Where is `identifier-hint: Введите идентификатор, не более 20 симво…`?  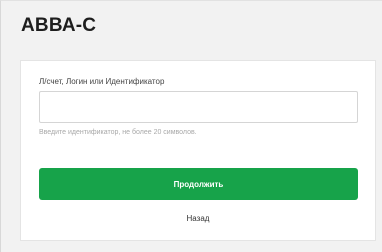 identifier-hint: Введите идентификатор, не более 20 симво… is located at coordinates (118, 132).